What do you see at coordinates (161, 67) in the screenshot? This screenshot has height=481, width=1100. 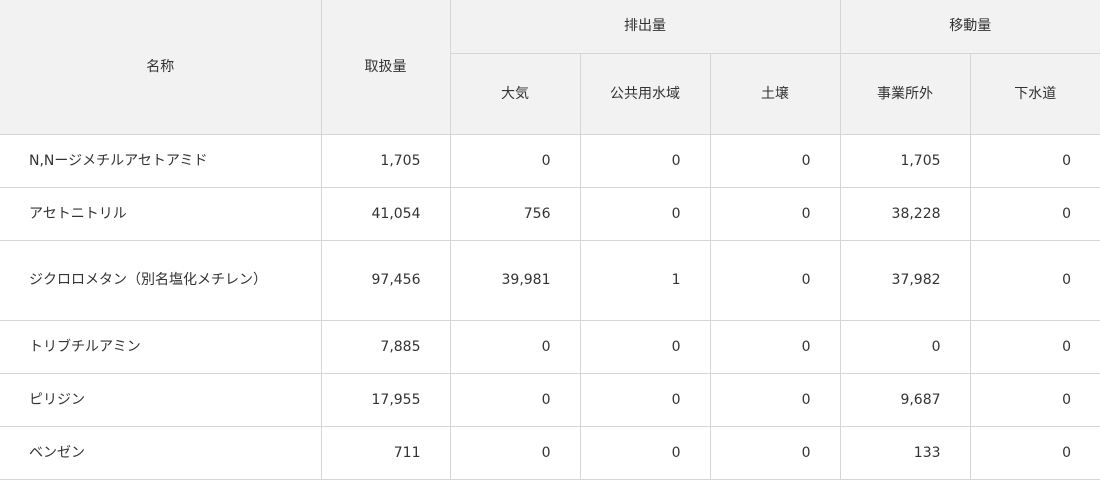 I see `header-name: 名称` at bounding box center [161, 67].